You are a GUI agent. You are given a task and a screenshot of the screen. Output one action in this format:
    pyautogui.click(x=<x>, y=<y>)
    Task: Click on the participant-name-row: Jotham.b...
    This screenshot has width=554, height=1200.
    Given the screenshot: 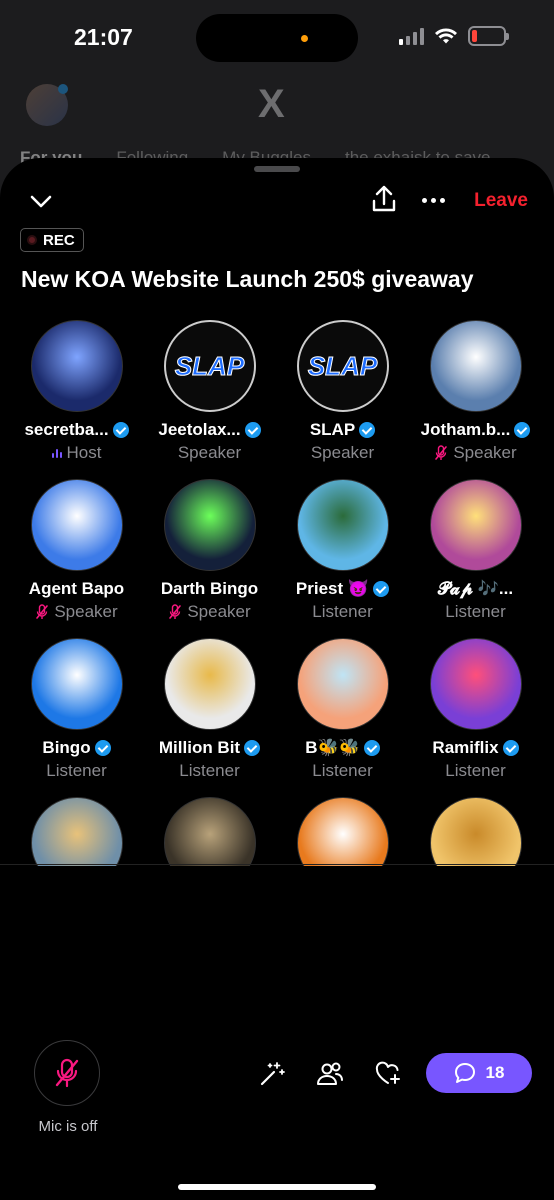 What is the action you would take?
    pyautogui.click(x=475, y=430)
    